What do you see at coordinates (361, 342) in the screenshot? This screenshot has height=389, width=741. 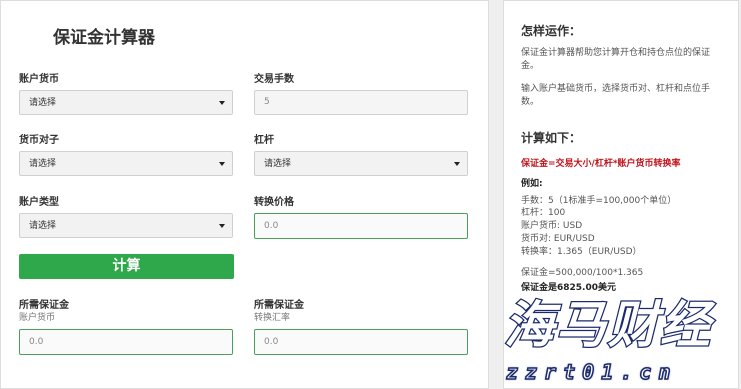 I see `result2-output: 0.0` at bounding box center [361, 342].